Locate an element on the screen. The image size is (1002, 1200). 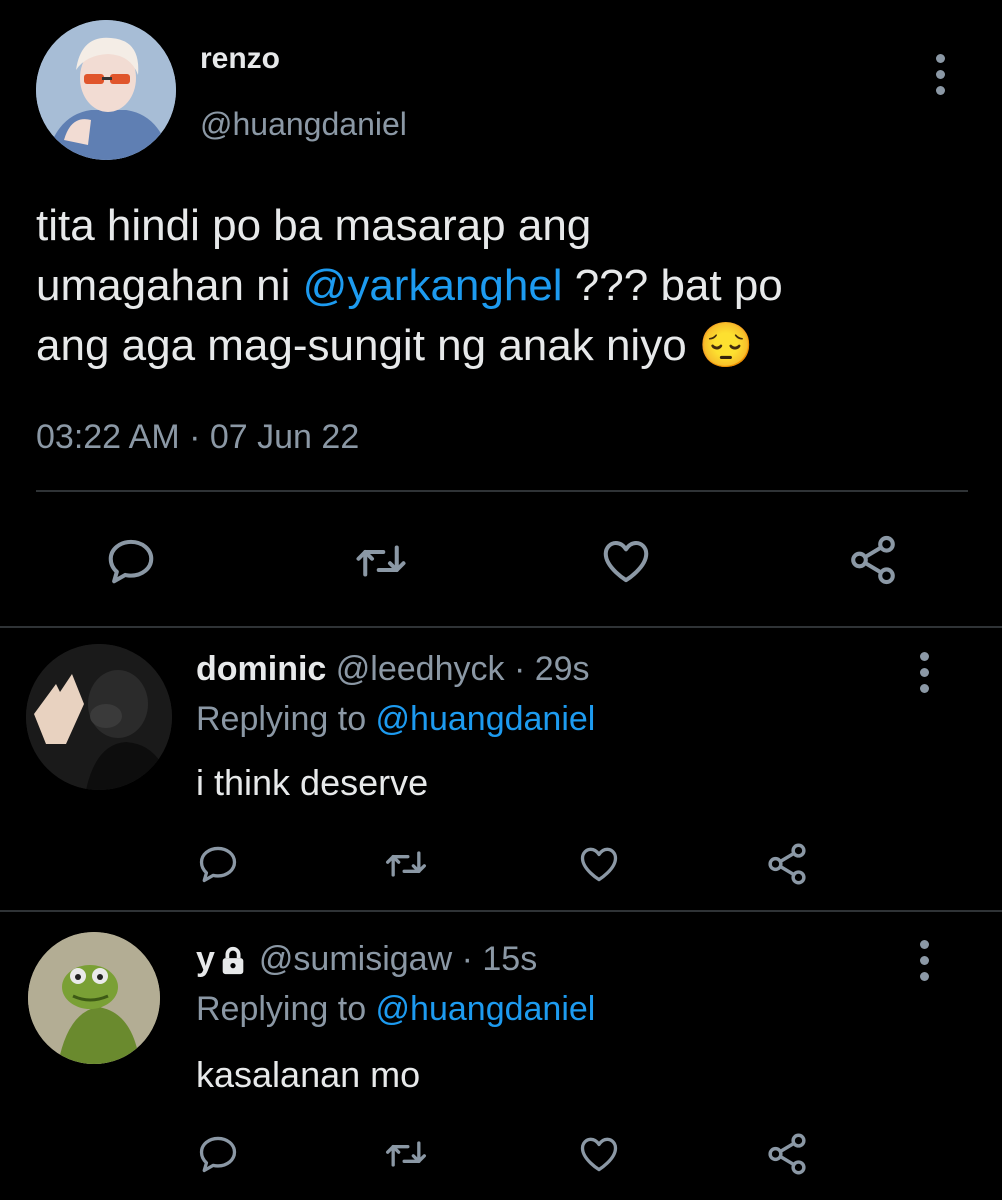
tweet-timestamp: 03:22 AM · 07 Jun 22 is located at coordinates (197, 437).